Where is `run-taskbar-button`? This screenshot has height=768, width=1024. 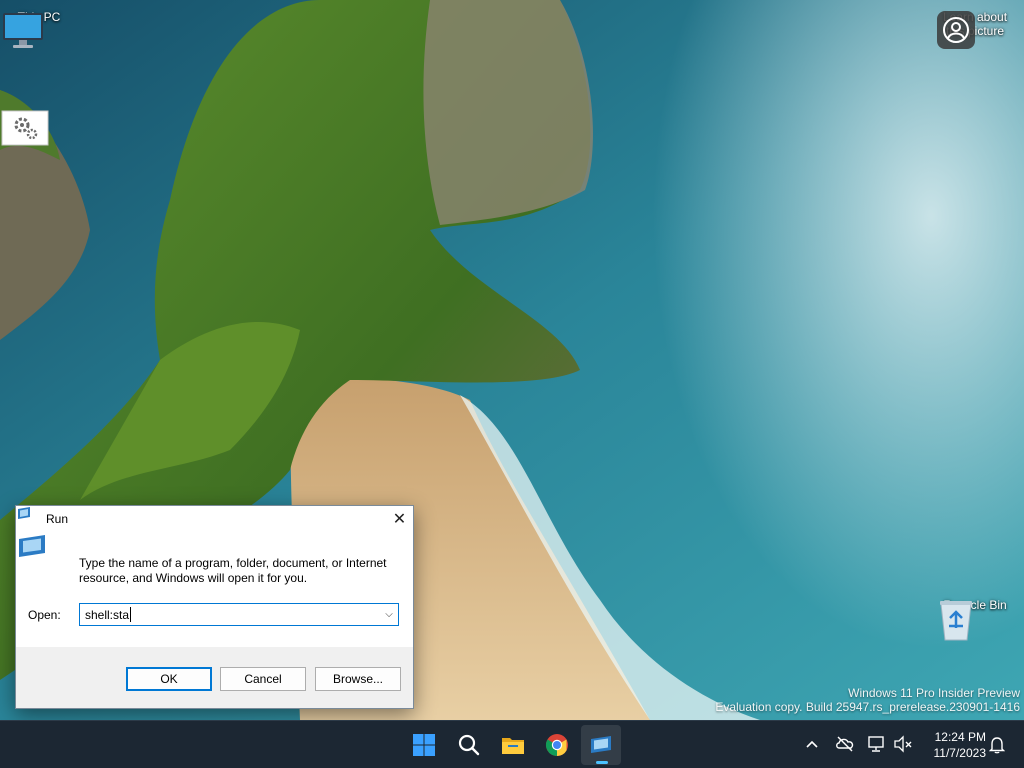
run-taskbar-button is located at coordinates (601, 745).